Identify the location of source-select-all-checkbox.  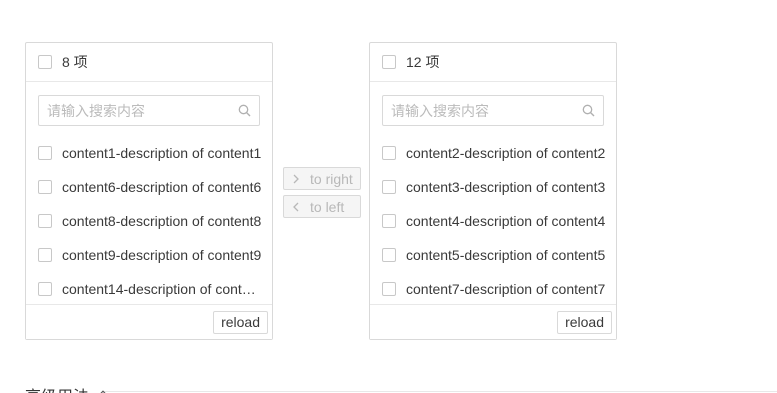
(45, 62).